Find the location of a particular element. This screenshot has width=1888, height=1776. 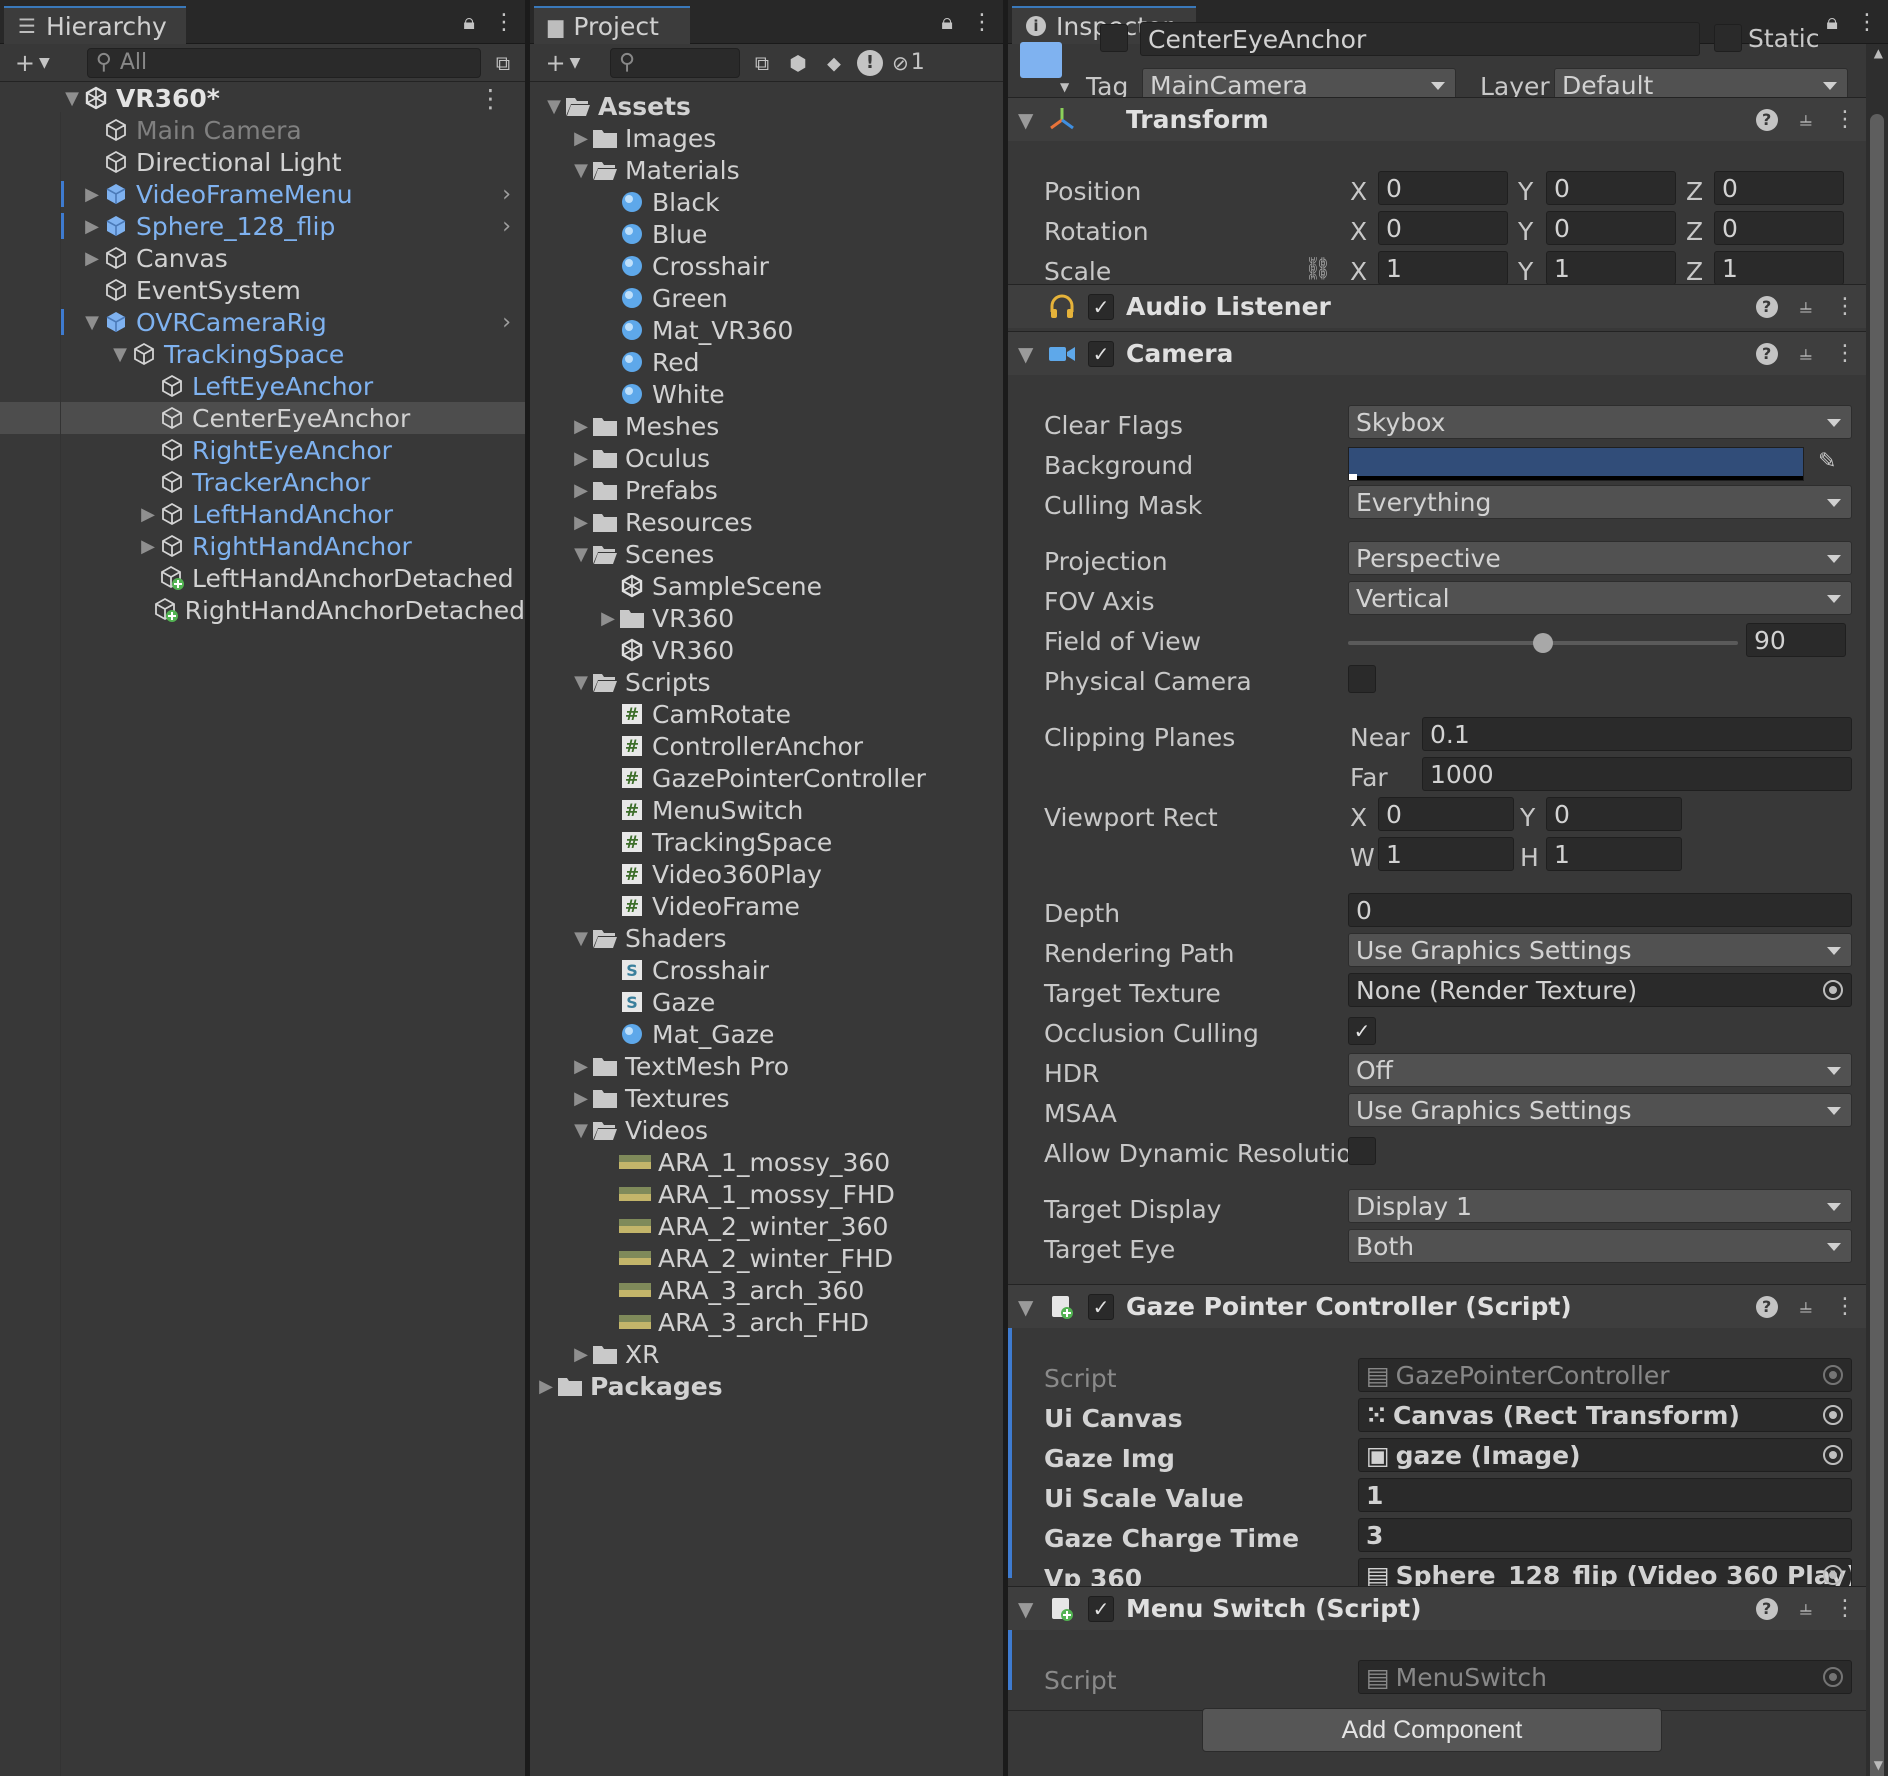

fold-arrow-icon: ▼ is located at coordinates (1025, 354).